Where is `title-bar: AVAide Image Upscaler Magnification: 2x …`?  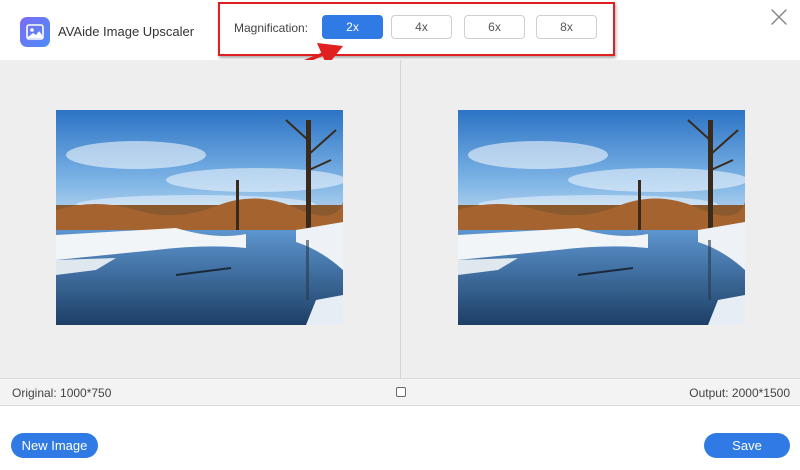 title-bar: AVAide Image Upscaler Magnification: 2x … is located at coordinates (400, 30).